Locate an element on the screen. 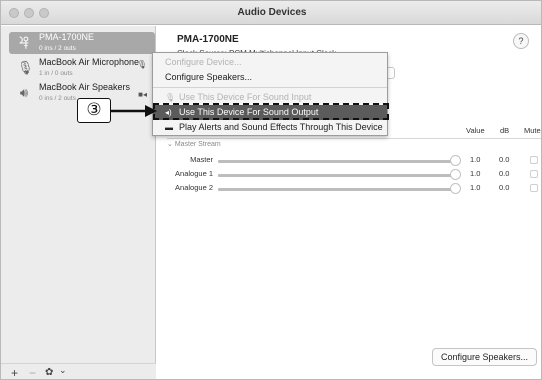 The height and width of the screenshot is (380, 542). column-header-value: Value is located at coordinates (475, 130).